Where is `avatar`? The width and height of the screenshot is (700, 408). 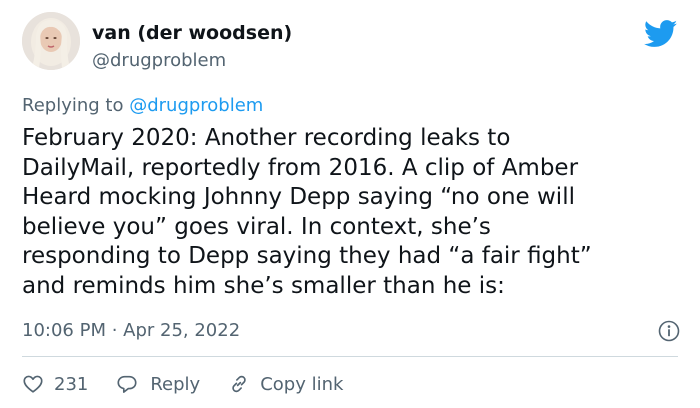
avatar is located at coordinates (51, 41).